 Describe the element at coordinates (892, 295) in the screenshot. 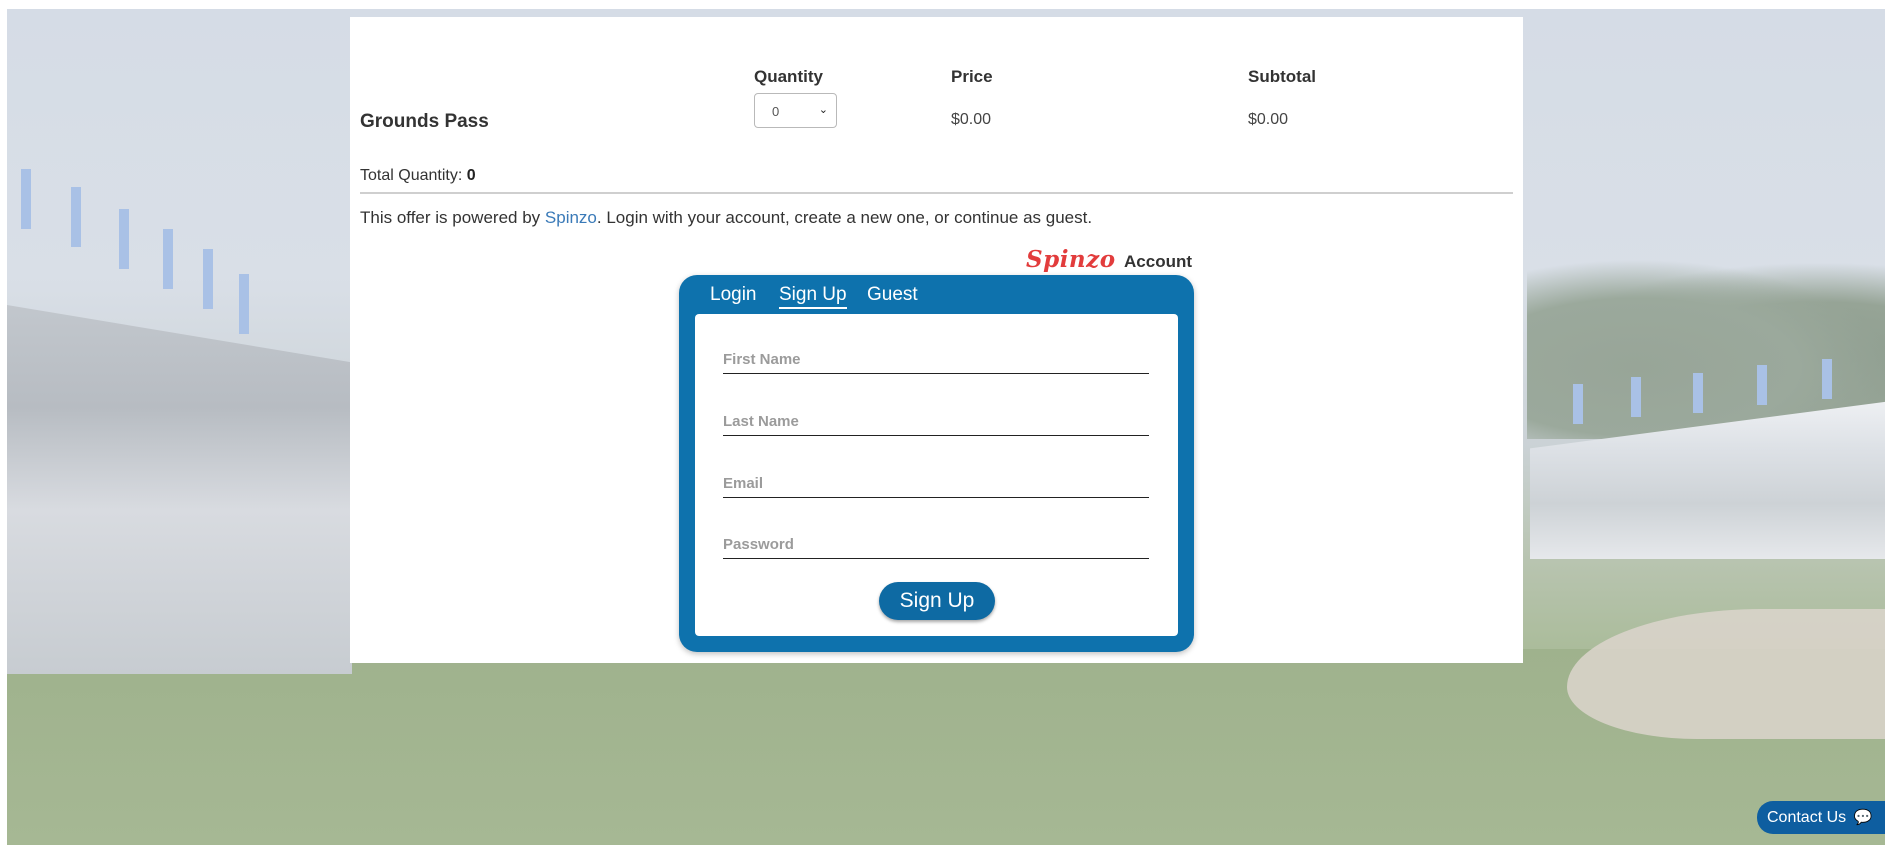

I see `tab-guest: Guest` at that location.